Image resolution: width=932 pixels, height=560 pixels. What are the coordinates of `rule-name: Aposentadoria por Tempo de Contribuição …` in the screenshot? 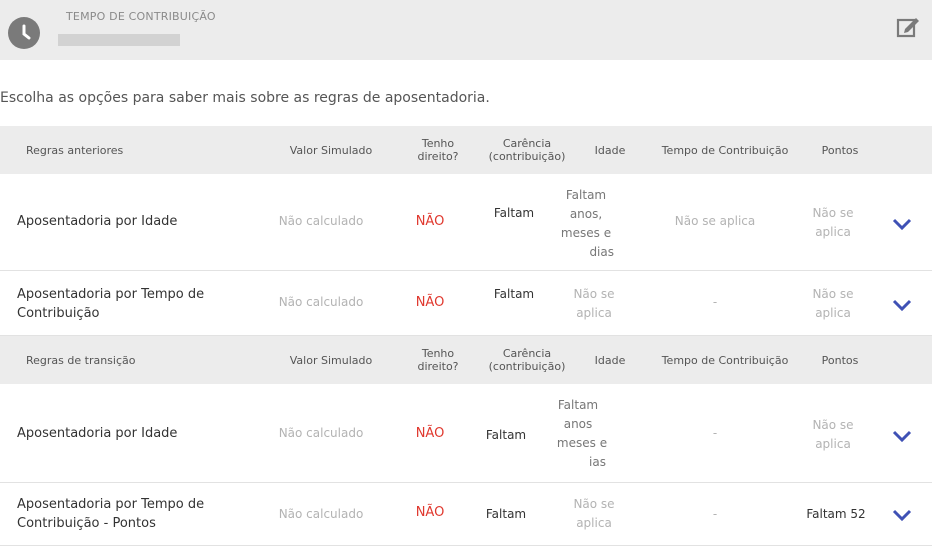 It's located at (111, 514).